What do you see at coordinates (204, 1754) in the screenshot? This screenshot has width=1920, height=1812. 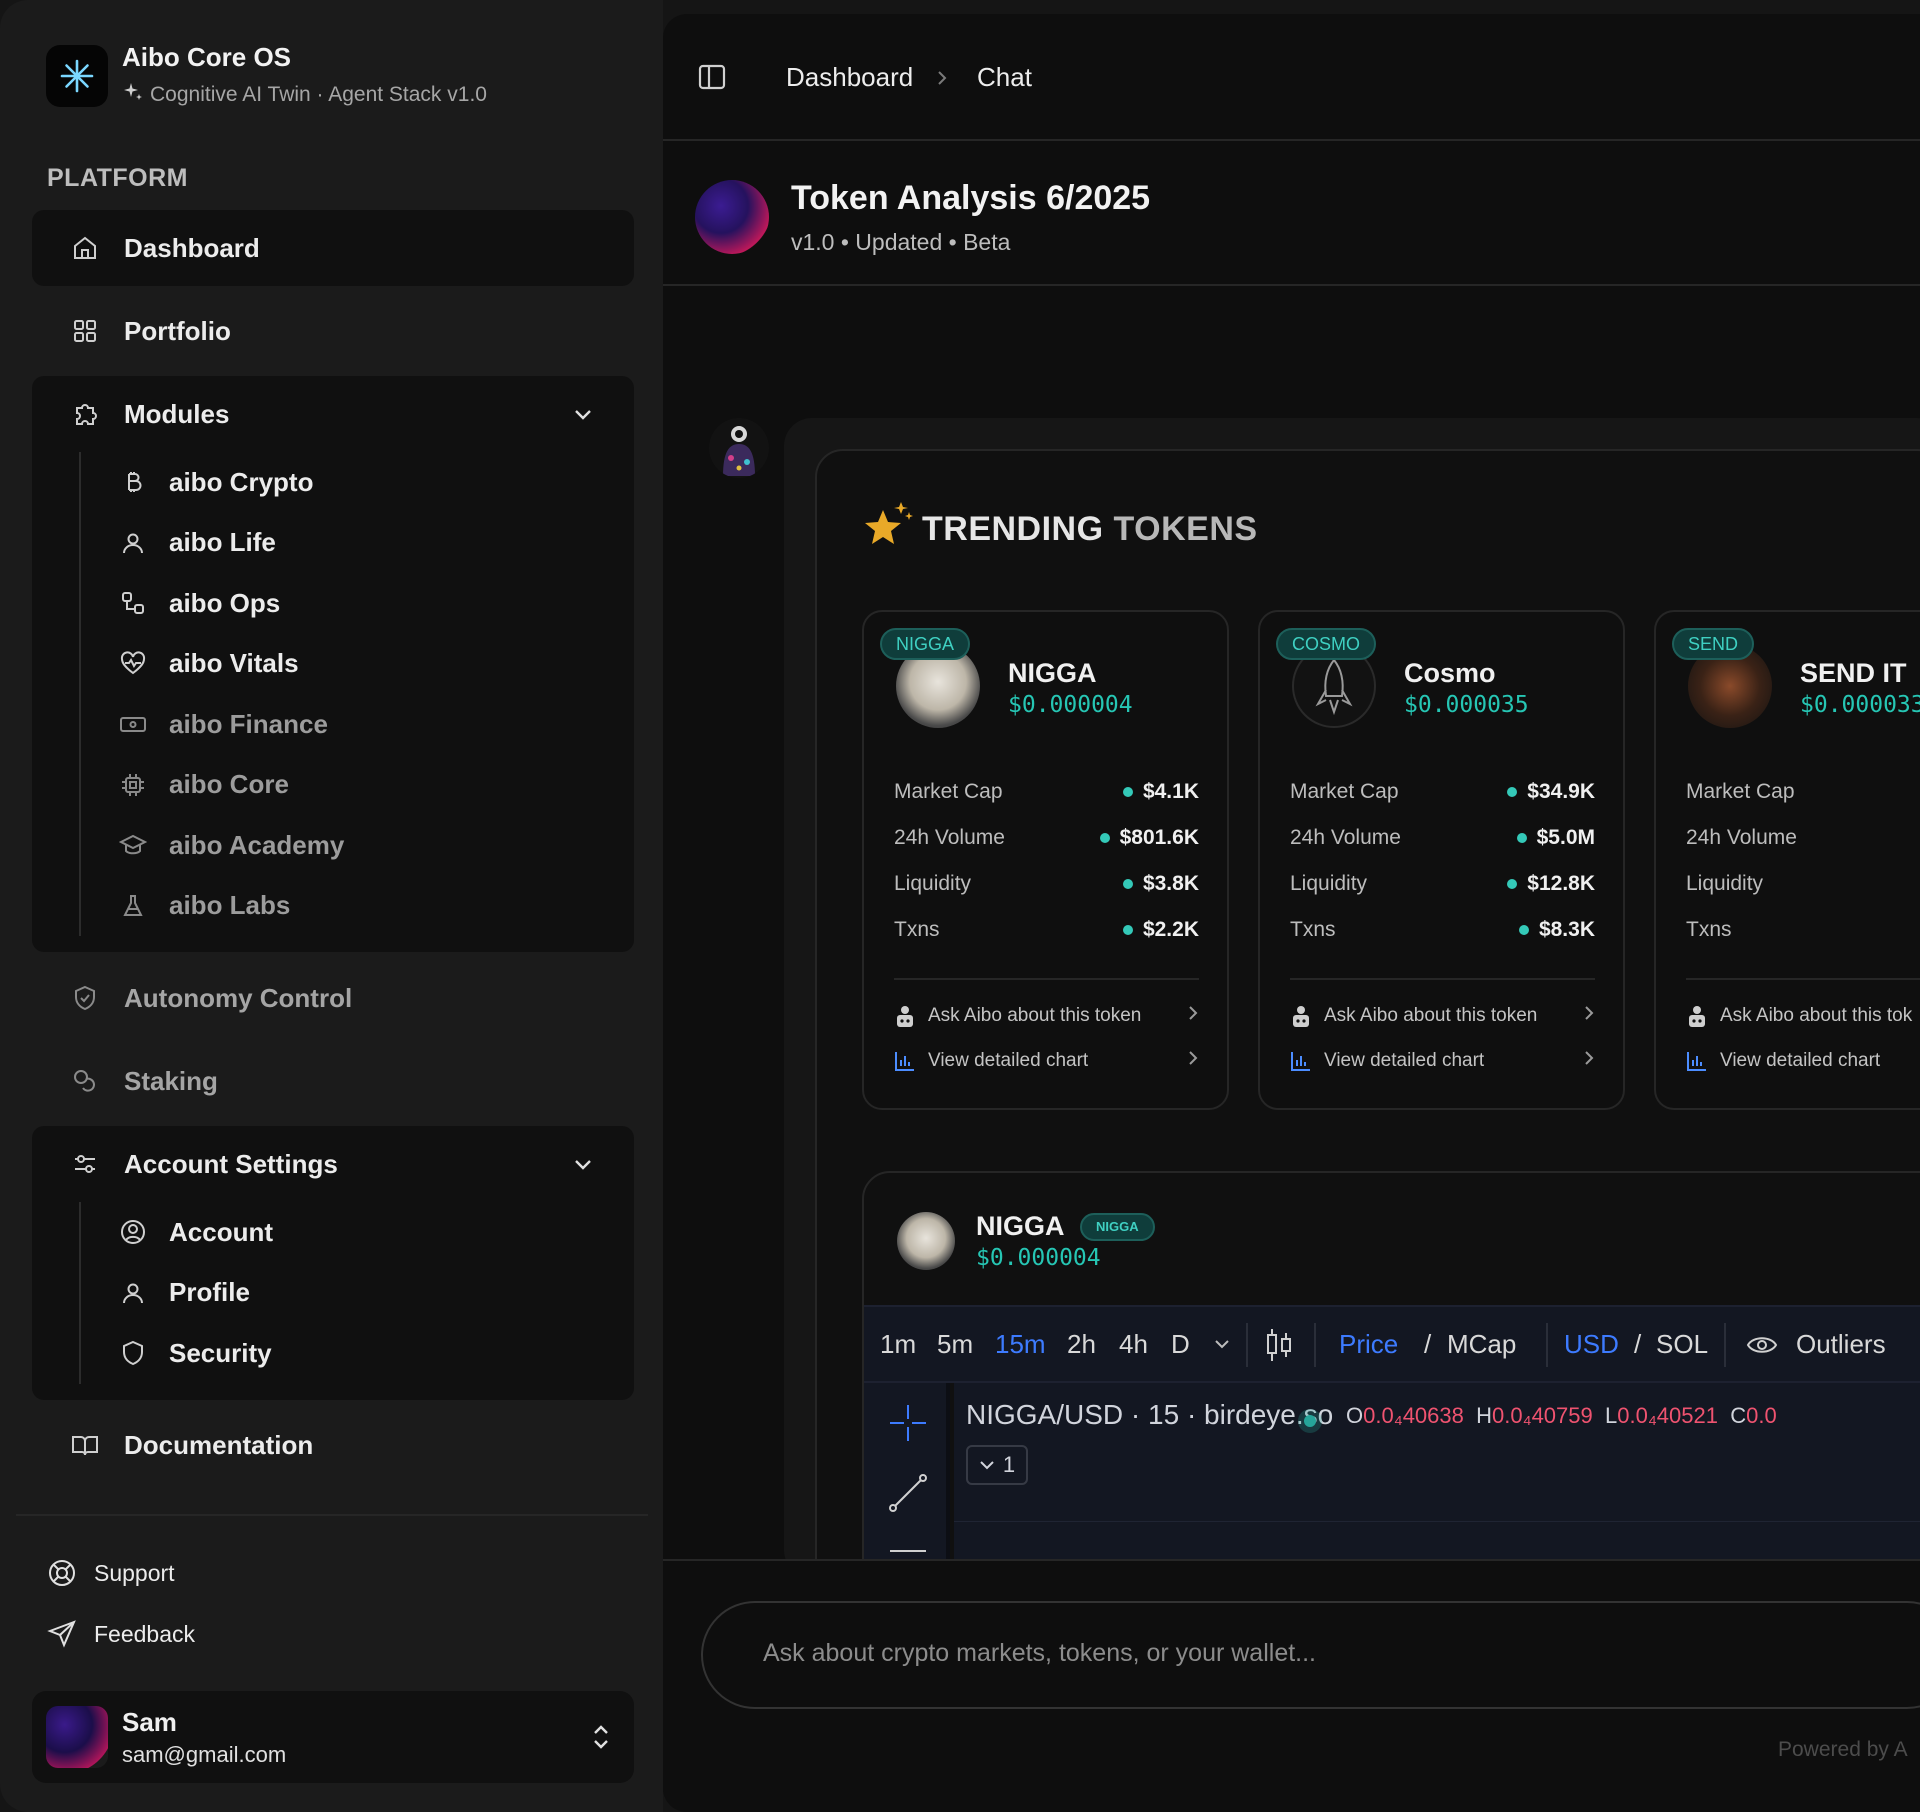 I see `user-email: sam@gmail.com` at bounding box center [204, 1754].